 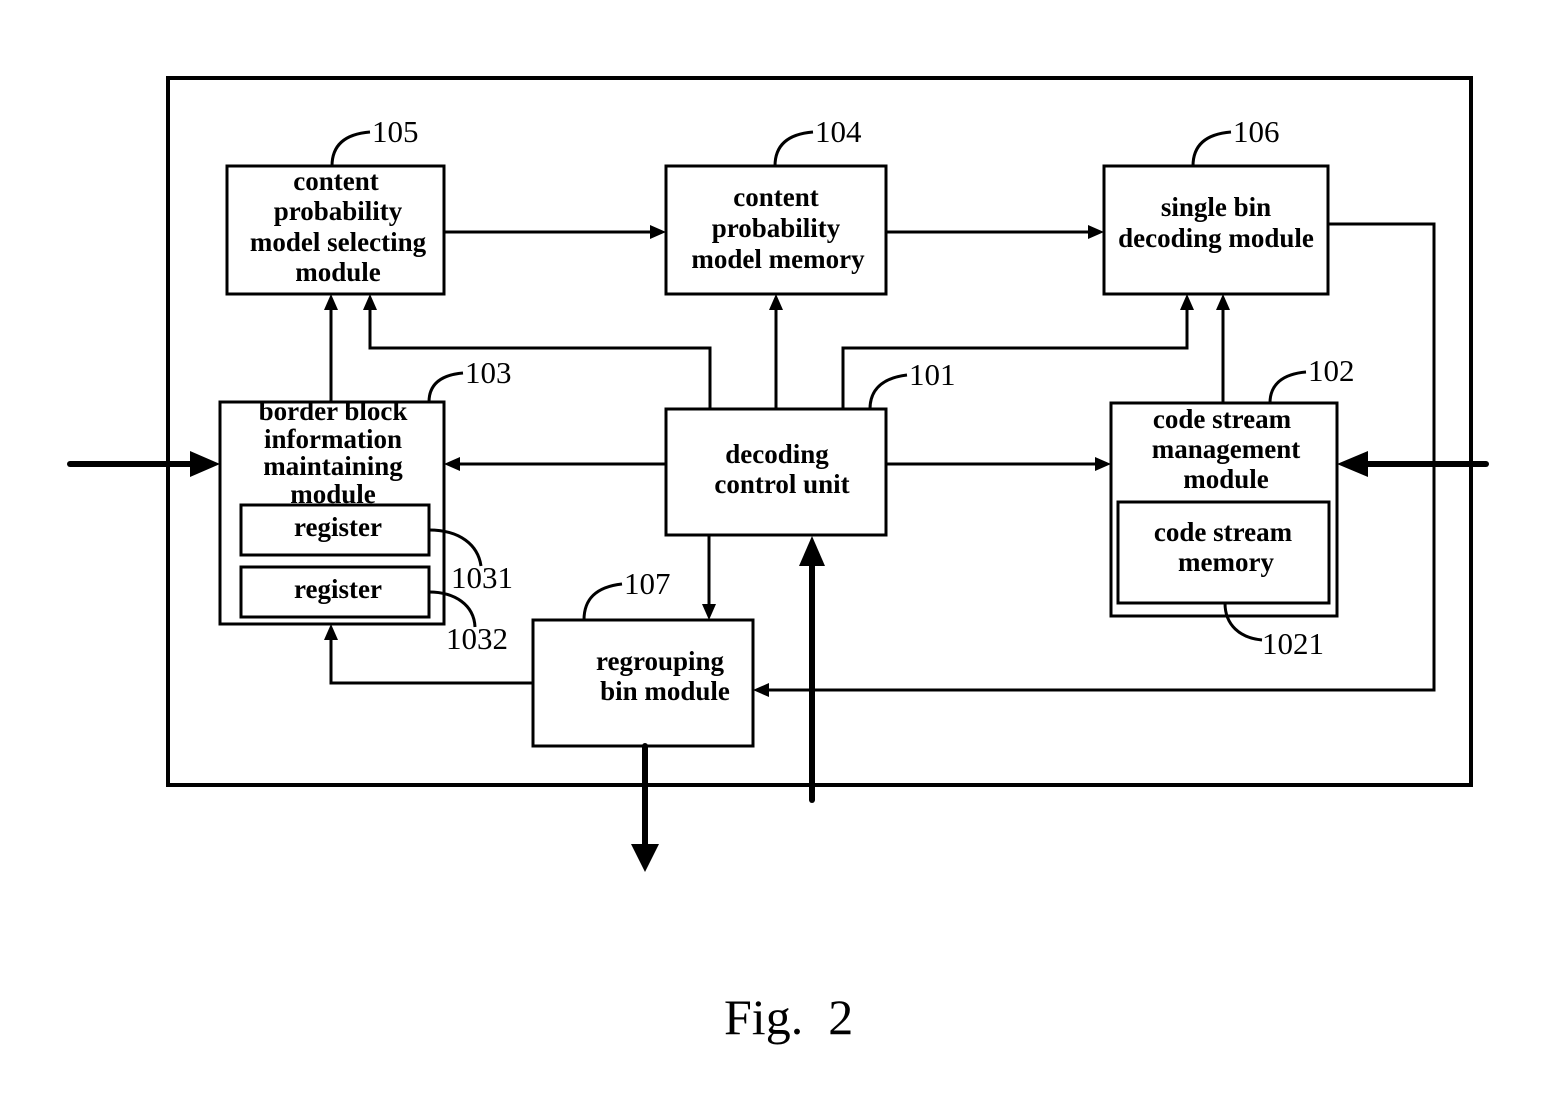 I want to click on module-107-line-2: bin module, so click(x=665, y=691).